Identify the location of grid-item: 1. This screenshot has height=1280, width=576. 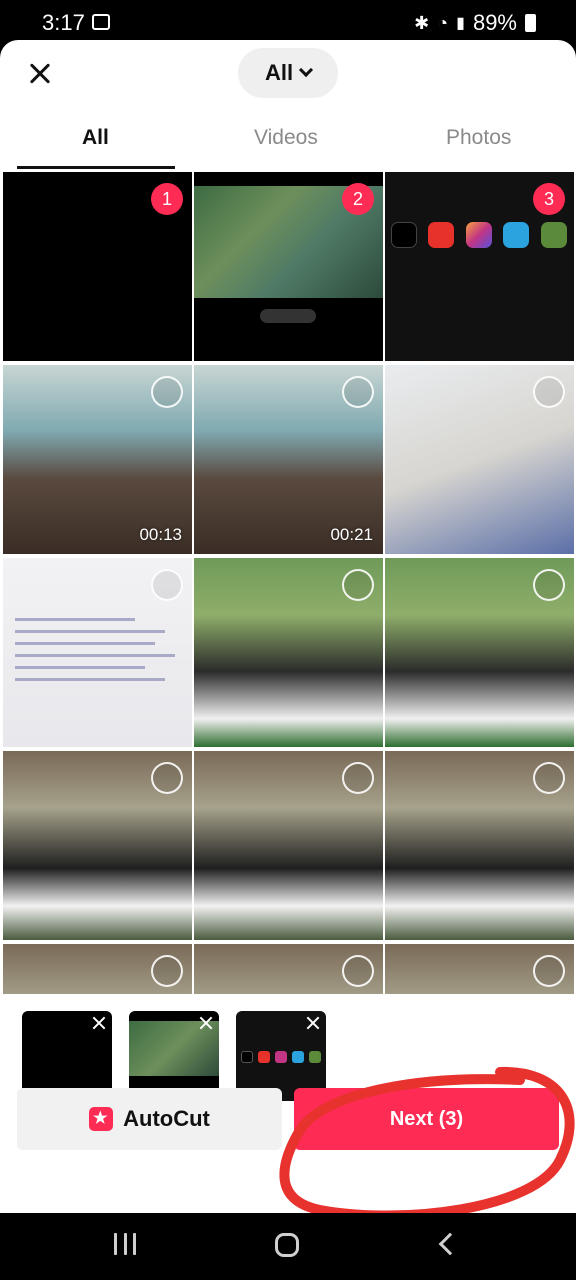
(97, 266).